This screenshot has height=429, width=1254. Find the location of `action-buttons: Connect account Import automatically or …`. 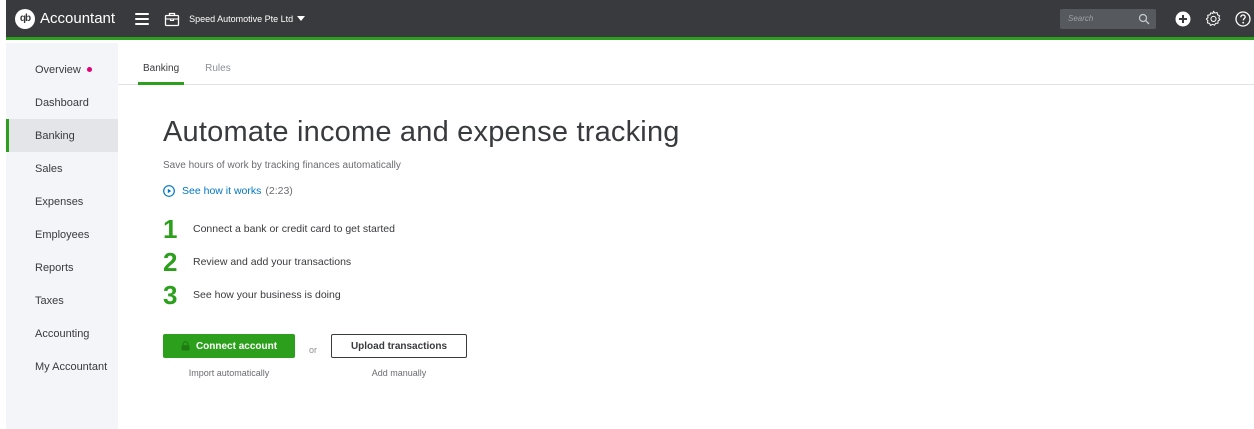

action-buttons: Connect account Import automatically or … is located at coordinates (563, 356).